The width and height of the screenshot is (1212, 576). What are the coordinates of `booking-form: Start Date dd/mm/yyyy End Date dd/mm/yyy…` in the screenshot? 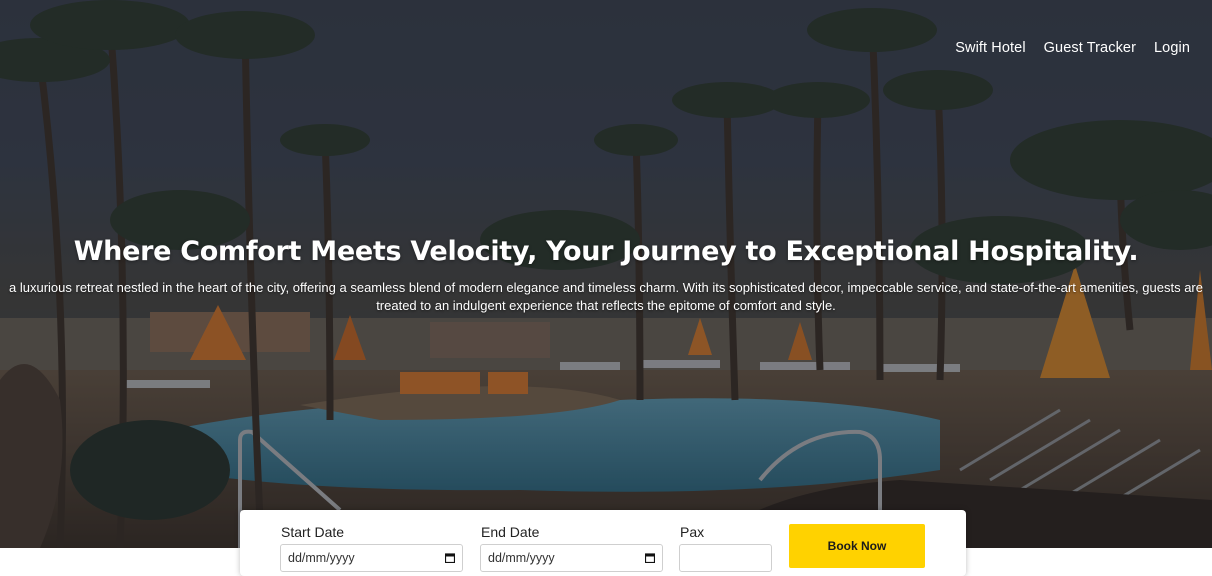 It's located at (603, 543).